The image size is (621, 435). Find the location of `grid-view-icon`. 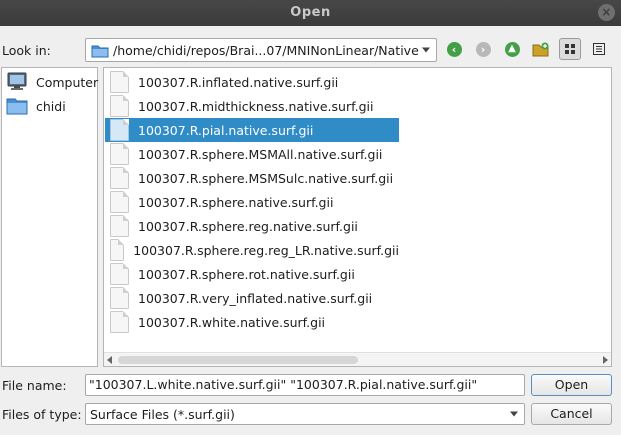

grid-view-icon is located at coordinates (570, 49).